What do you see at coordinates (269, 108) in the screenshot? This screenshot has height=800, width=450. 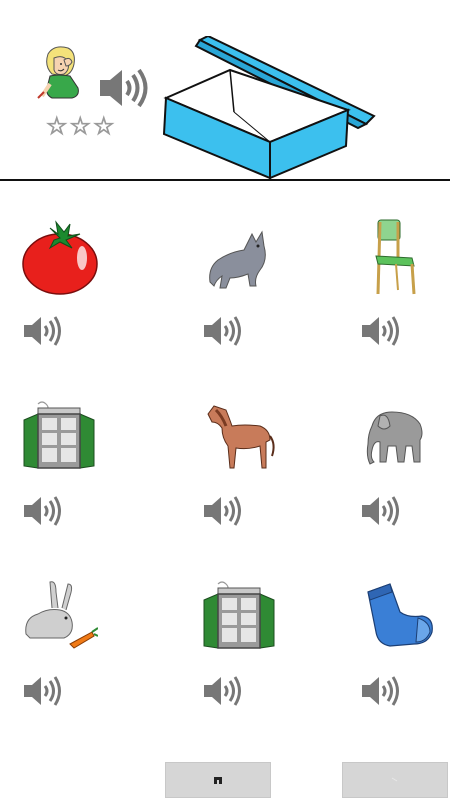 I see `open-box-picture` at bounding box center [269, 108].